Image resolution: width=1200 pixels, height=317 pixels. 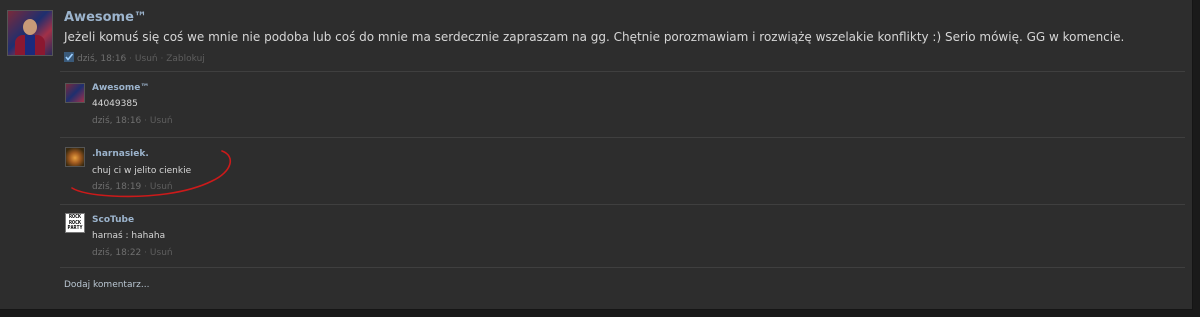 What do you see at coordinates (117, 121) in the screenshot?
I see `comment-time: dziś, 18:16` at bounding box center [117, 121].